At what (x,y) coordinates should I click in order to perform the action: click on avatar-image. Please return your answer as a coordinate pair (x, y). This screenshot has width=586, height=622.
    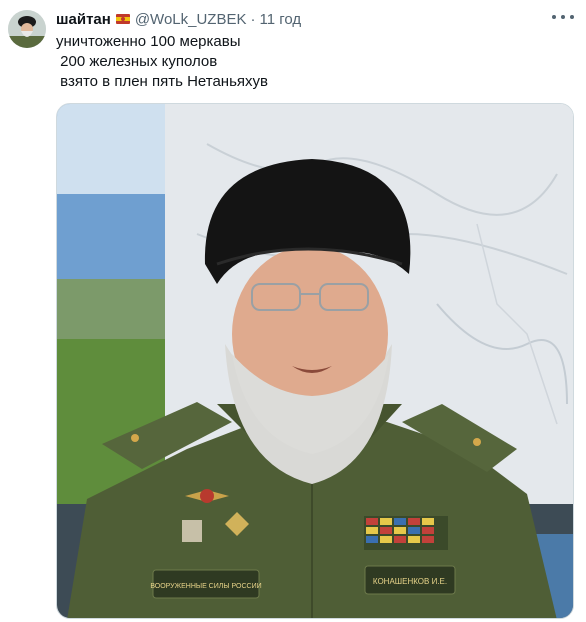
    Looking at the image, I should click on (27, 29).